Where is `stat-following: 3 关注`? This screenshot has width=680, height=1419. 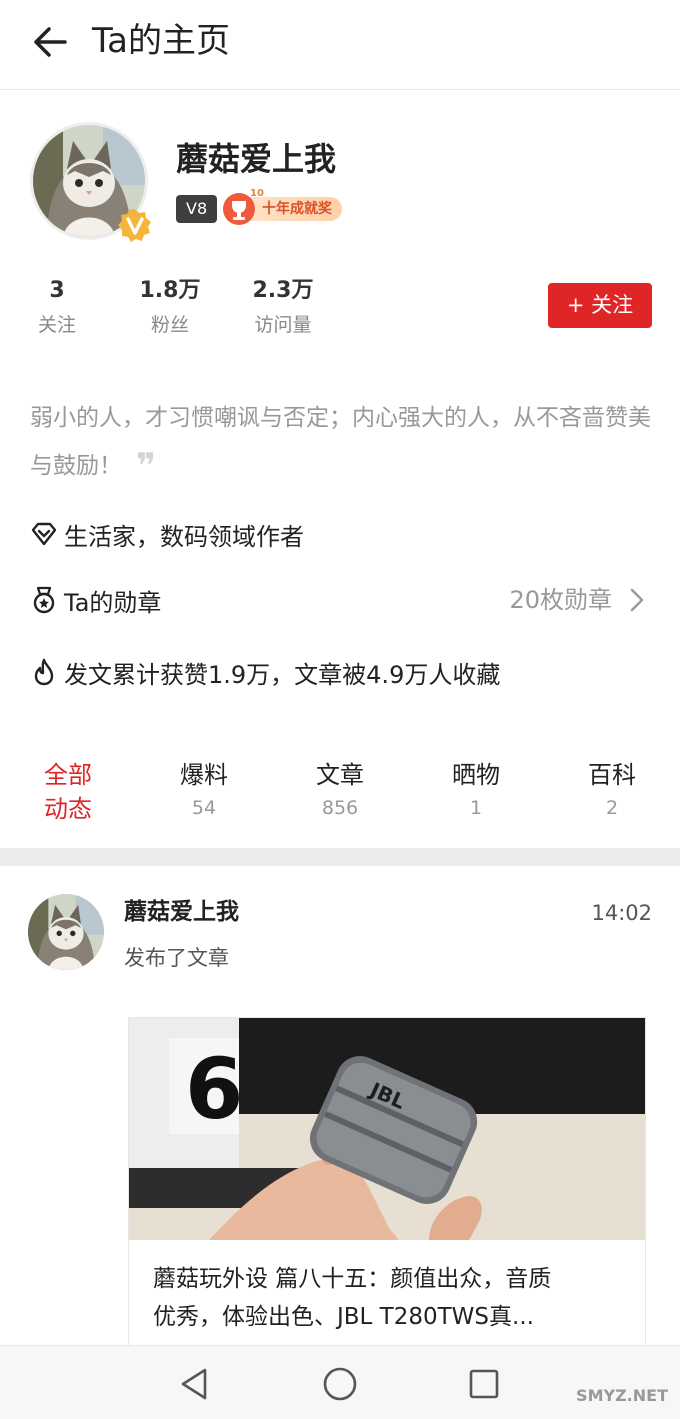 stat-following: 3 关注 is located at coordinates (58, 308).